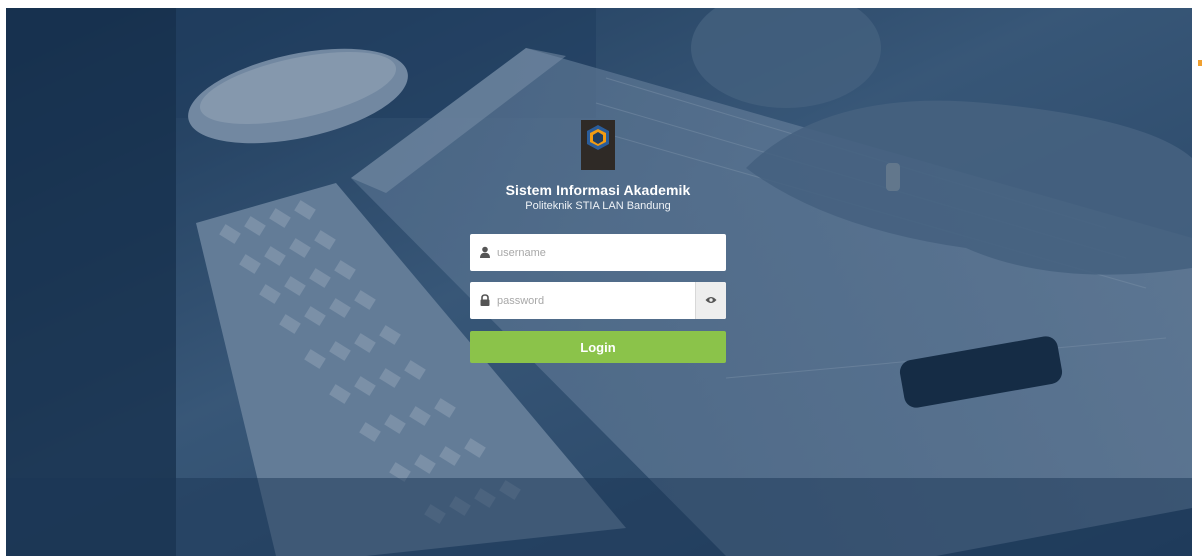  I want to click on username-field, so click(598, 252).